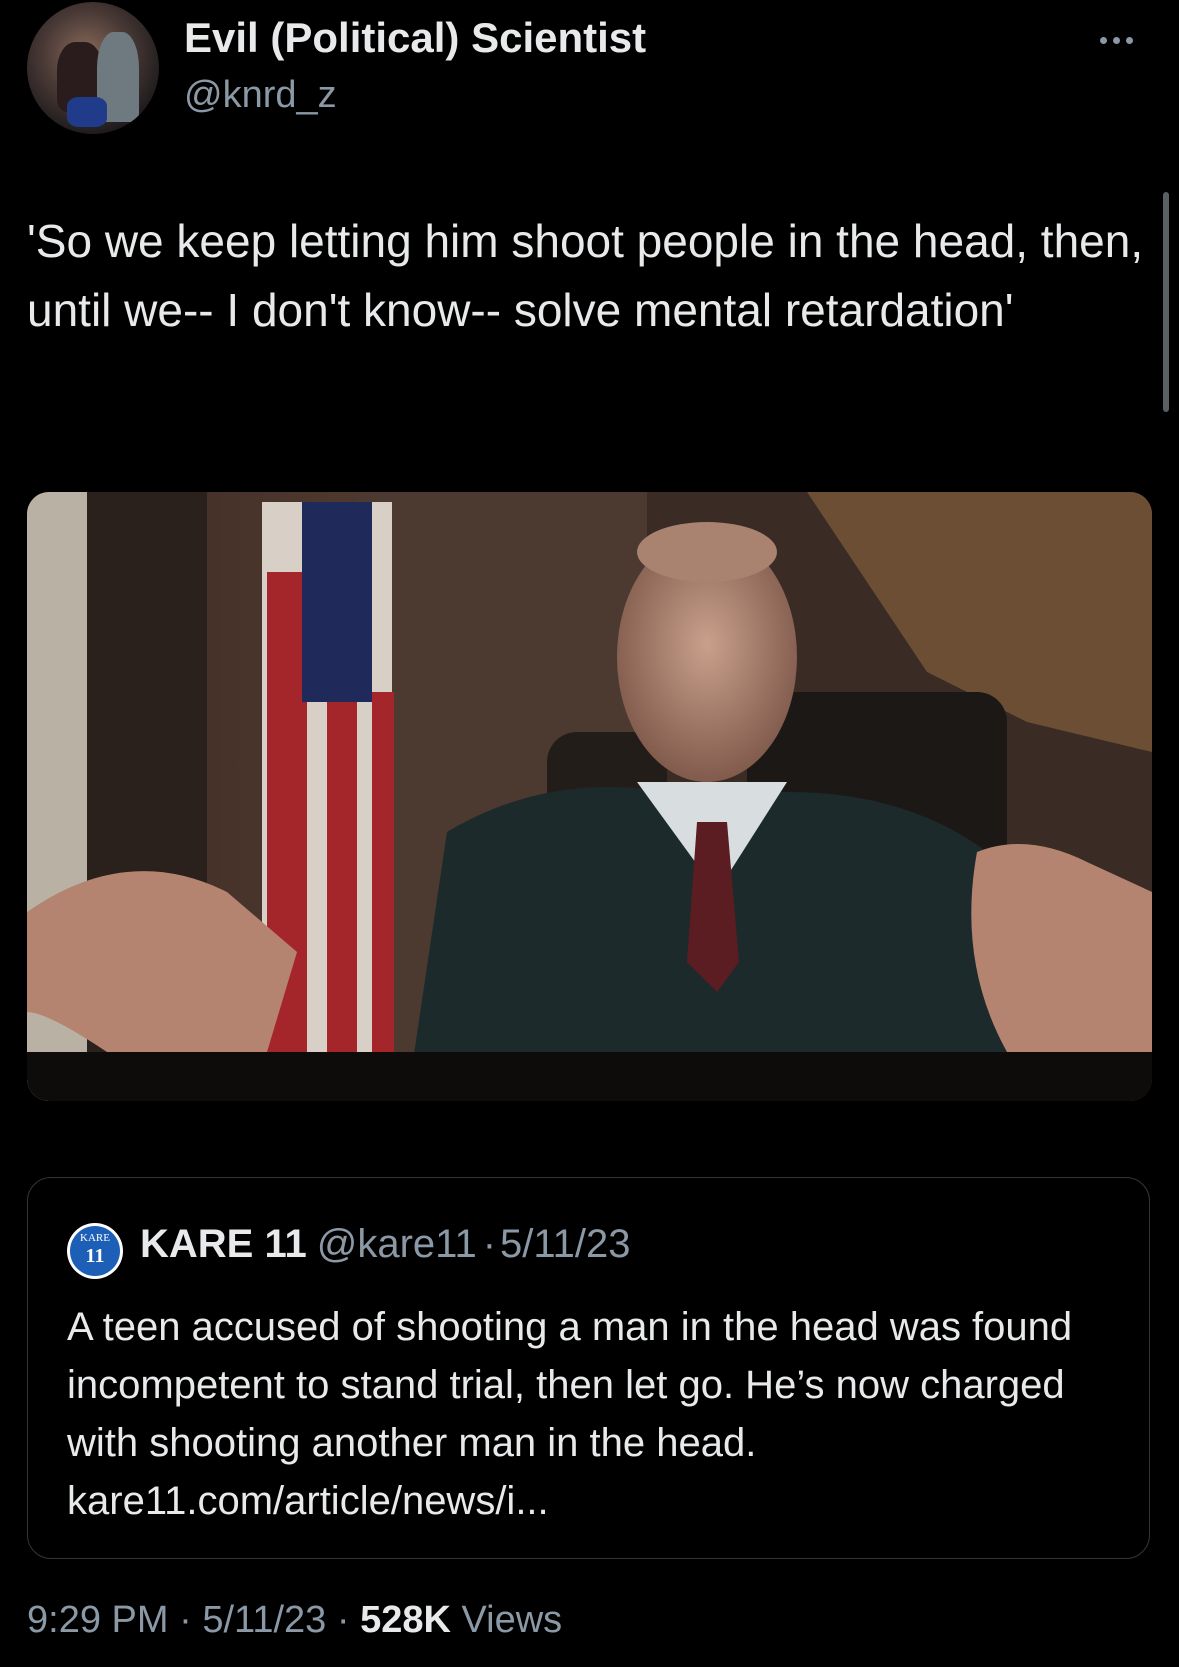  I want to click on quoted-author-handle: @kare11, so click(397, 1244).